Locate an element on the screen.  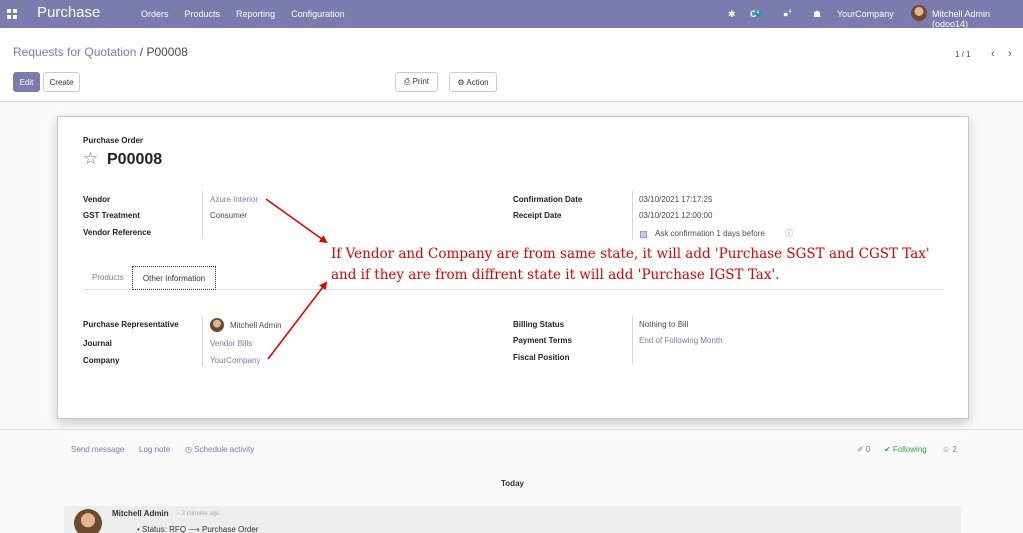
arrow-to-vendor is located at coordinates (296, 221).